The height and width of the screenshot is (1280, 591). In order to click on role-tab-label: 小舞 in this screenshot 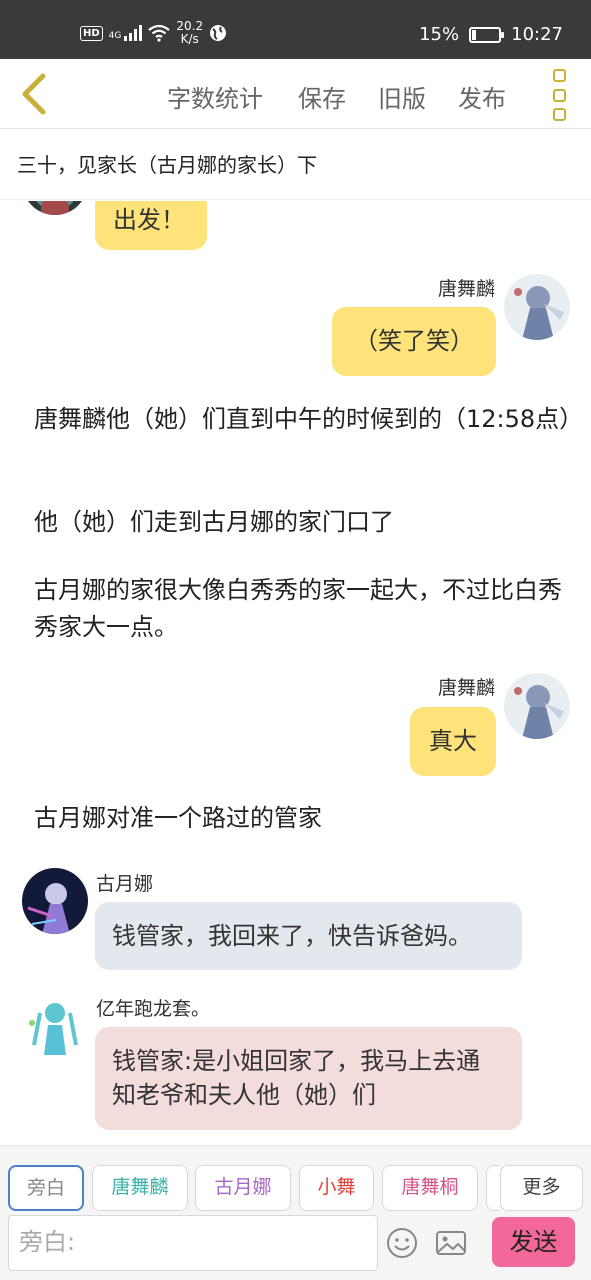, I will do `click(336, 1187)`.